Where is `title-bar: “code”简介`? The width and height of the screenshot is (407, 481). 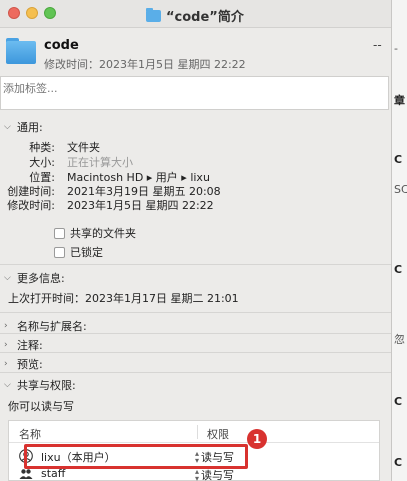 title-bar: “code”简介 is located at coordinates (195, 14).